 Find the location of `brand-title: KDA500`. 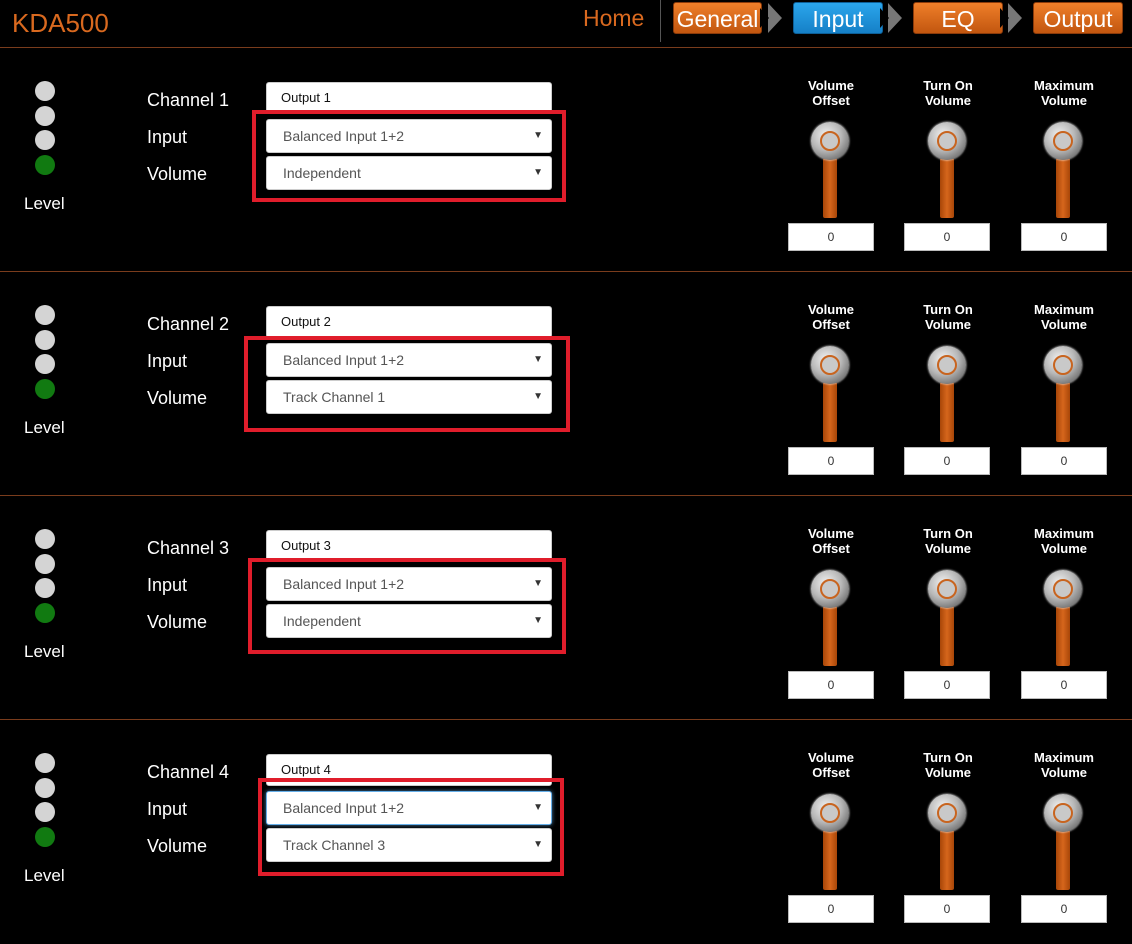

brand-title: KDA500 is located at coordinates (60, 23).